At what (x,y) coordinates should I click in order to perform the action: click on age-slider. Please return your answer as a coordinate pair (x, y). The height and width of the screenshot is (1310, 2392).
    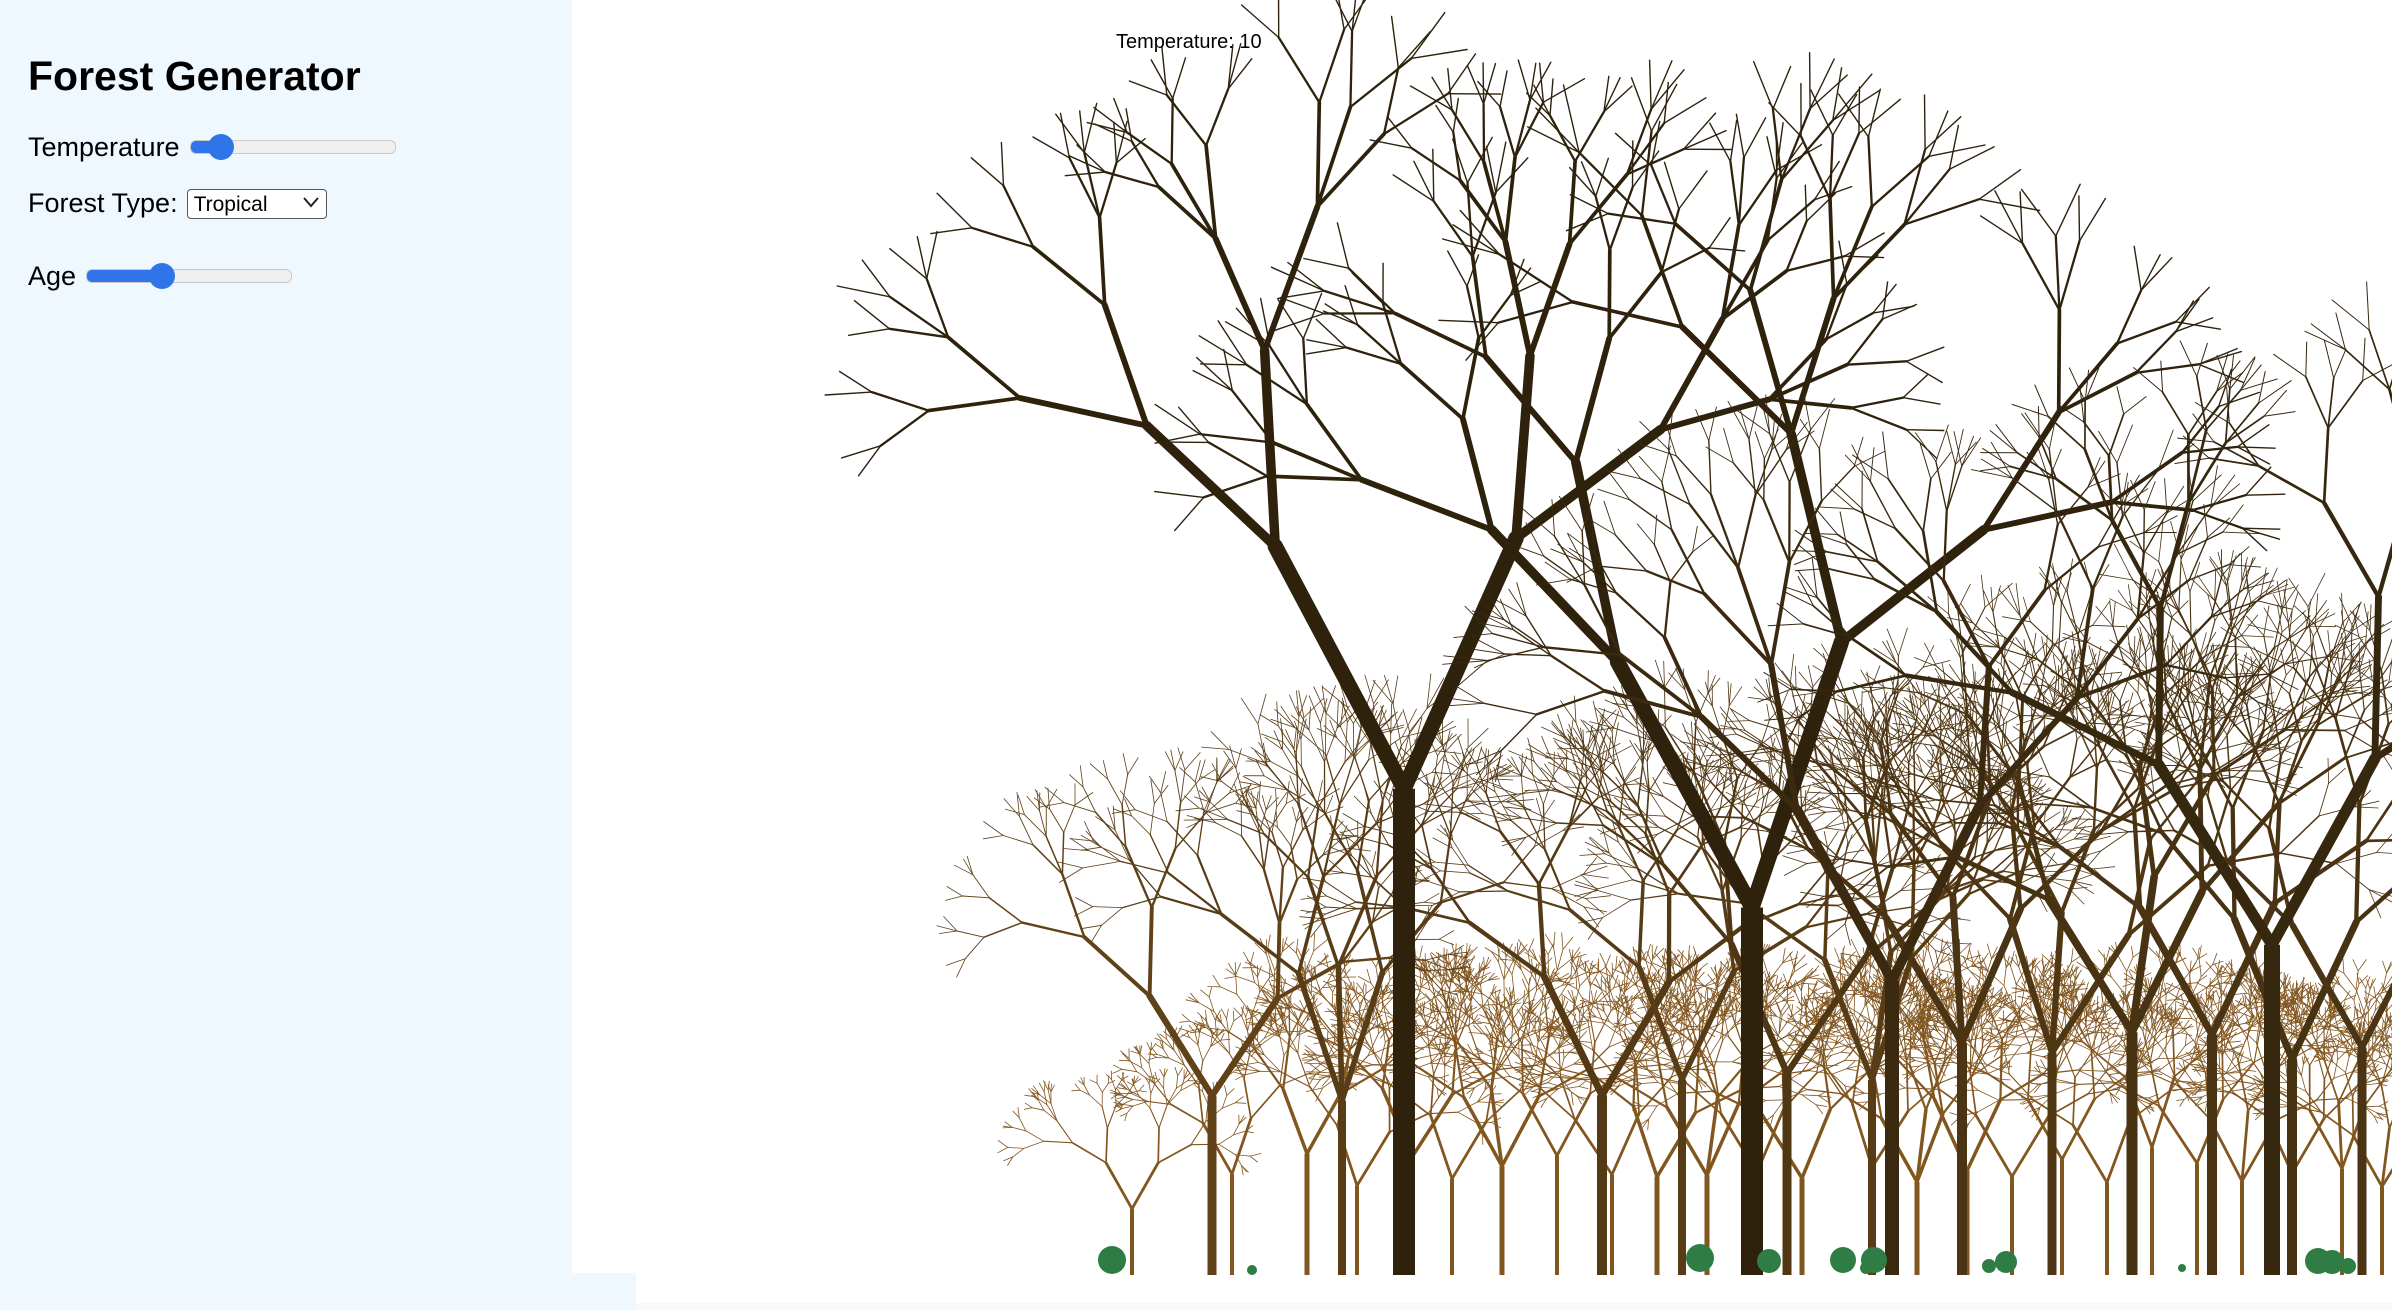
    Looking at the image, I should click on (189, 276).